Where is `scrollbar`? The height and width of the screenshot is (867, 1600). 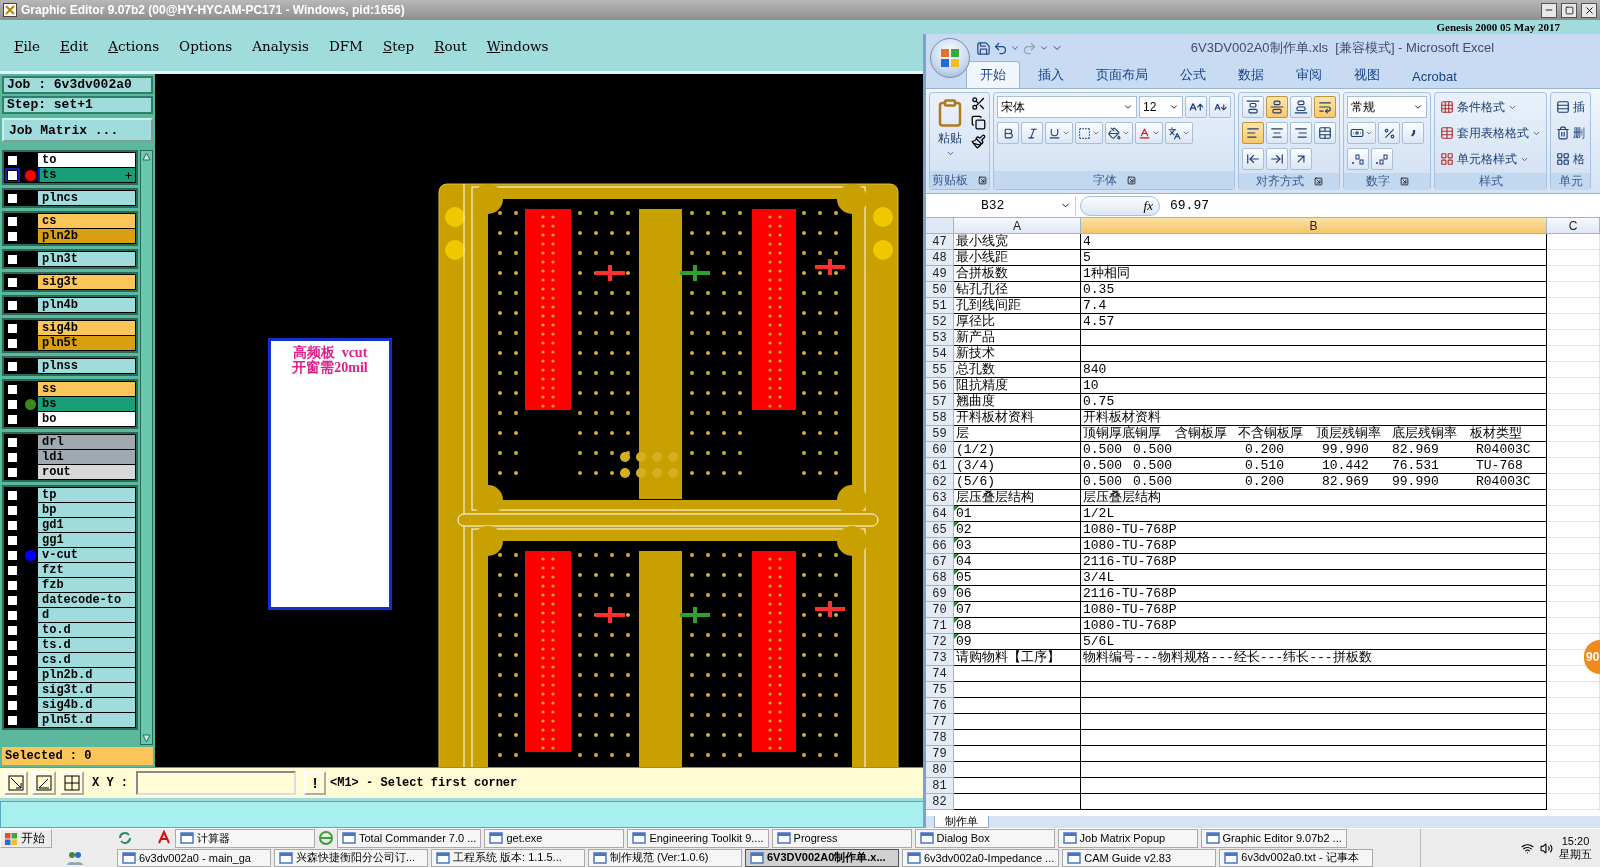
scrollbar is located at coordinates (146, 447).